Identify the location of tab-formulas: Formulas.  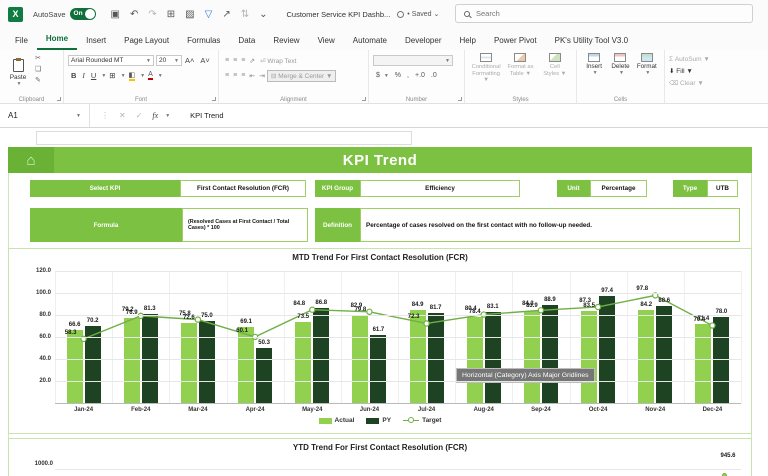
(203, 41).